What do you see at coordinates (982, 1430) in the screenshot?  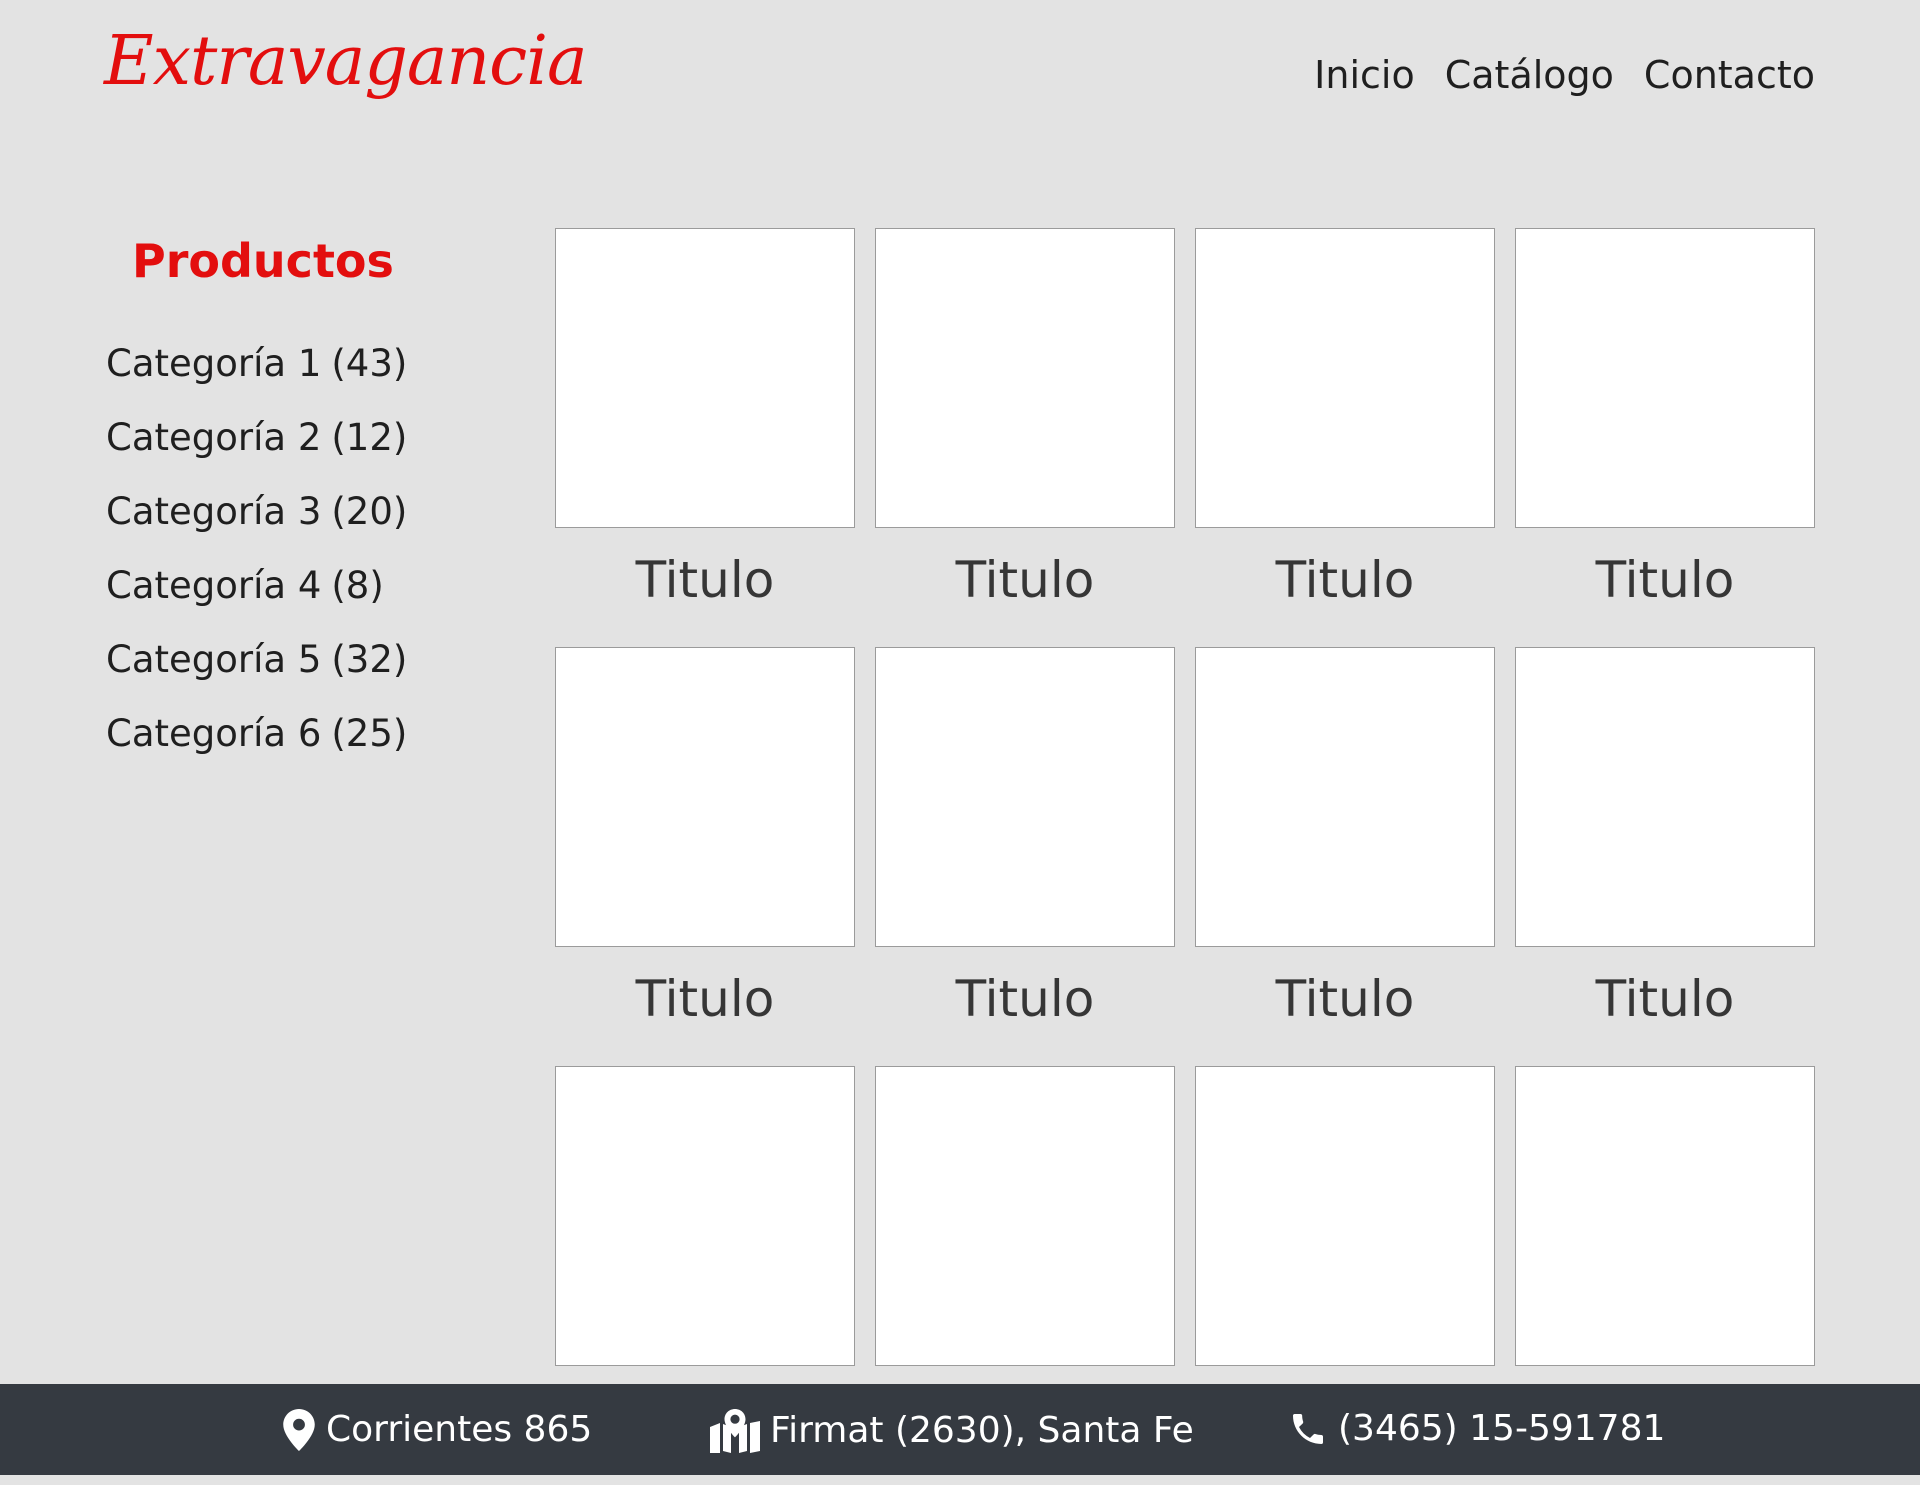 I see `footer-city-text: Firmat (2630), Santa Fe` at bounding box center [982, 1430].